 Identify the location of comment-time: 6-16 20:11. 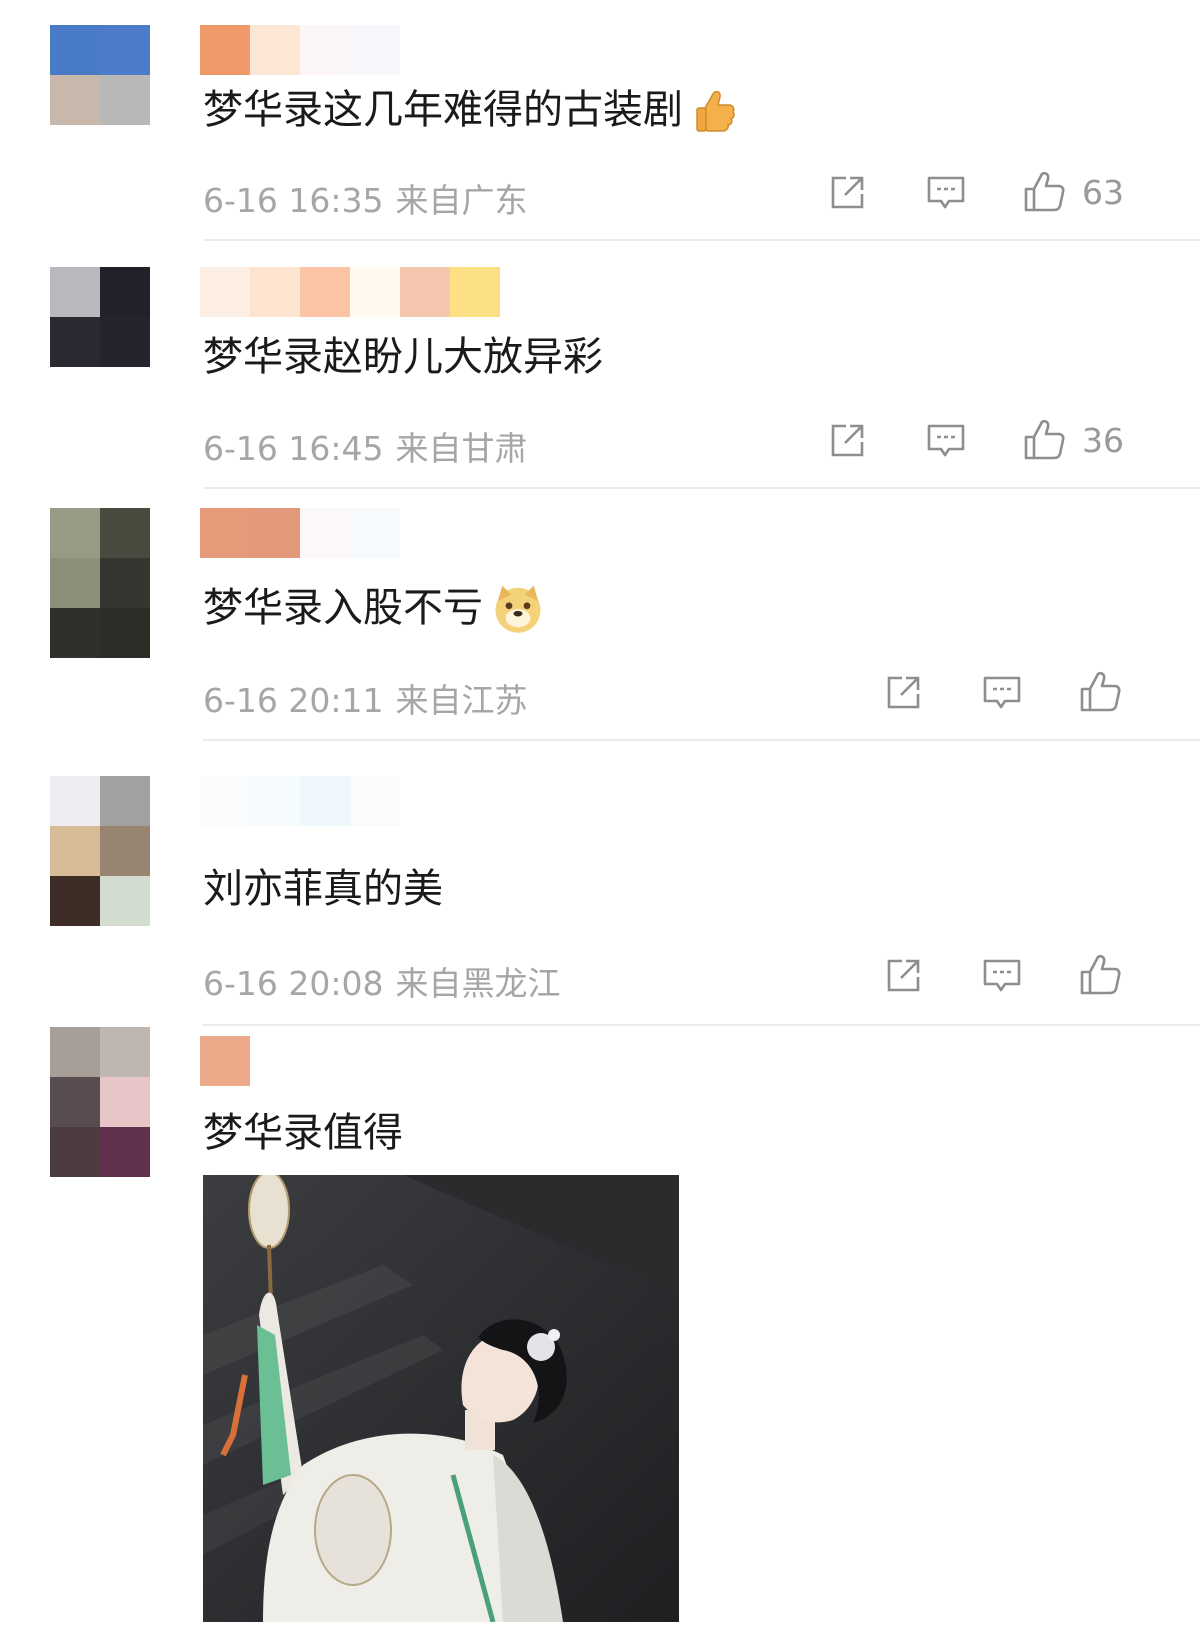
(293, 700).